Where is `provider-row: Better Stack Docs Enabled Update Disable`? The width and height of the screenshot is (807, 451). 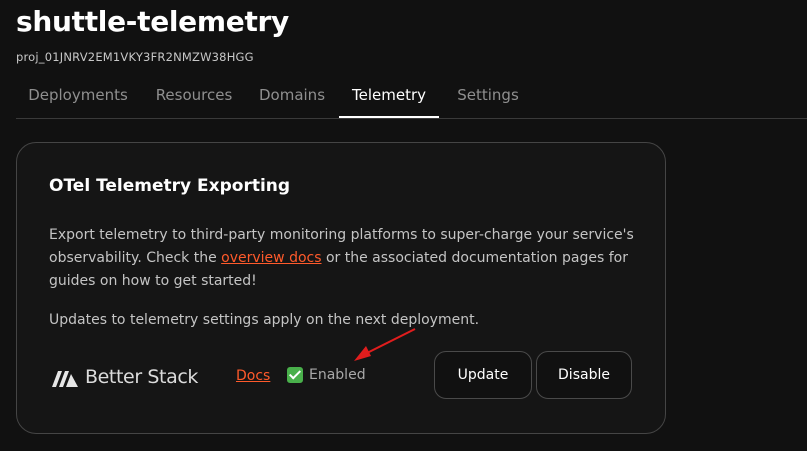 provider-row: Better Stack Docs Enabled Update Disable is located at coordinates (351, 375).